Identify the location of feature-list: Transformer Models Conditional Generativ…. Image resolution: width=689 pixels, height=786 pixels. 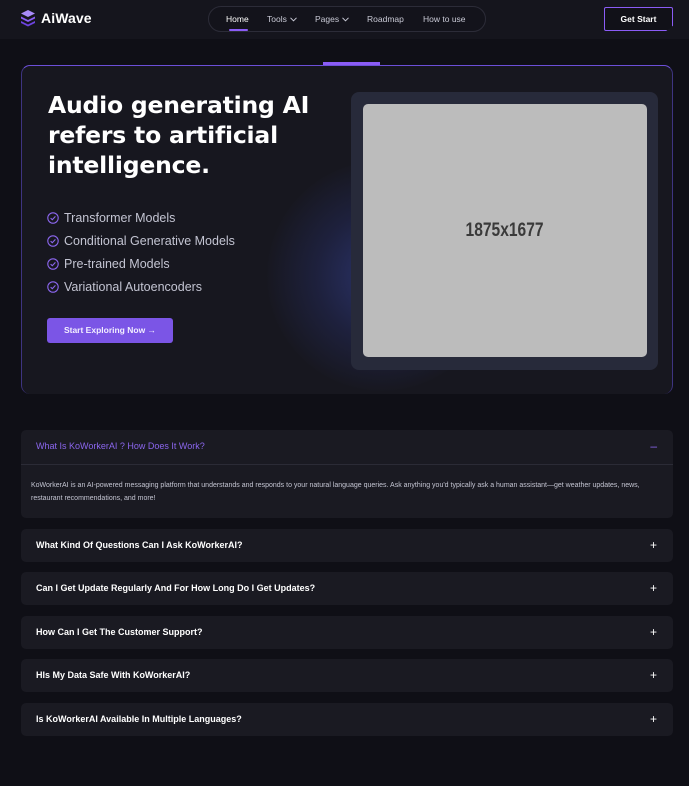
(141, 252).